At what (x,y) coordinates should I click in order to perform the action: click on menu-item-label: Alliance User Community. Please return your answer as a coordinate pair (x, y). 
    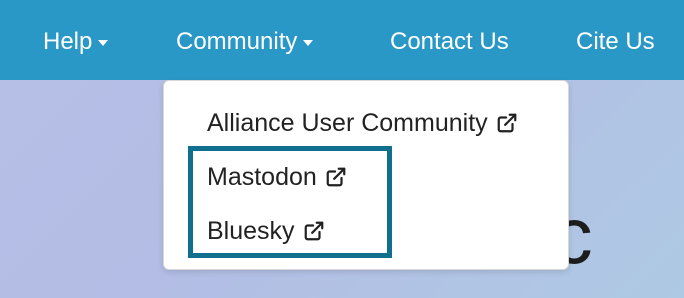
    Looking at the image, I should click on (347, 123).